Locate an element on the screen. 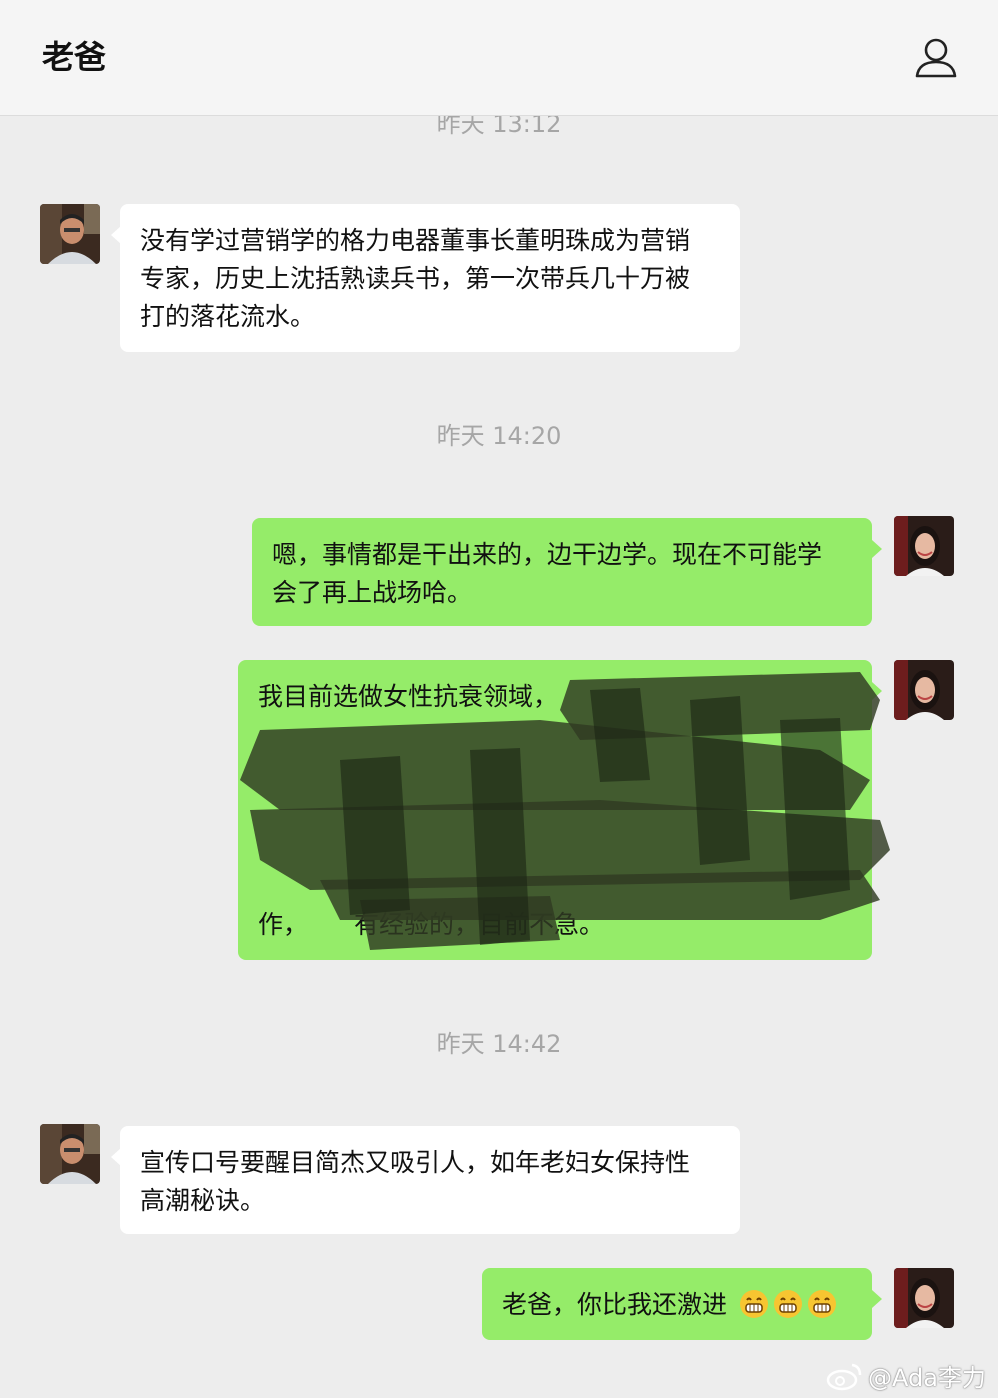  timestamp: 昨天 14:20 is located at coordinates (499, 436).